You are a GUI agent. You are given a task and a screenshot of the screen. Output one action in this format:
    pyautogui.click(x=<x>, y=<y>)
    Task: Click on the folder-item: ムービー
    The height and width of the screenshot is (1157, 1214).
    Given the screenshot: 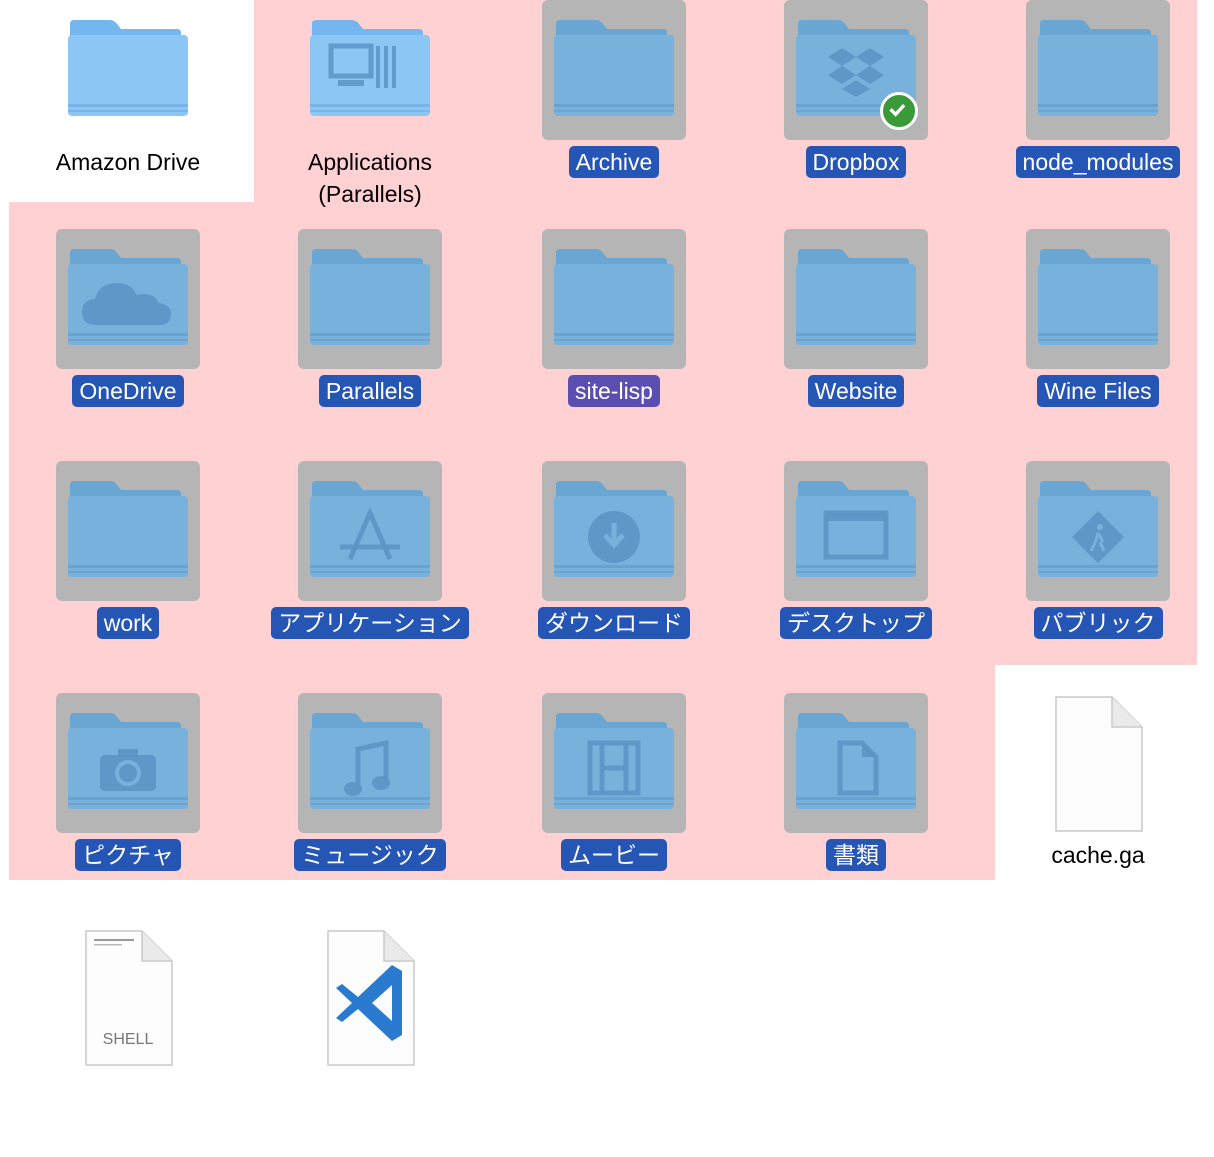 What is the action you would take?
    pyautogui.click(x=614, y=808)
    